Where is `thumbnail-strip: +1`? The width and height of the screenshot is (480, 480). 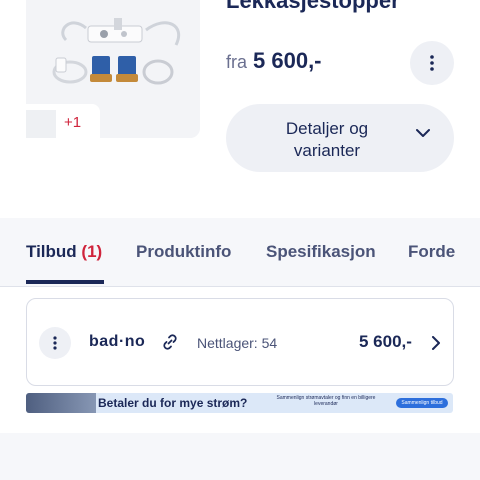
thumbnail-strip: +1 is located at coordinates (63, 122).